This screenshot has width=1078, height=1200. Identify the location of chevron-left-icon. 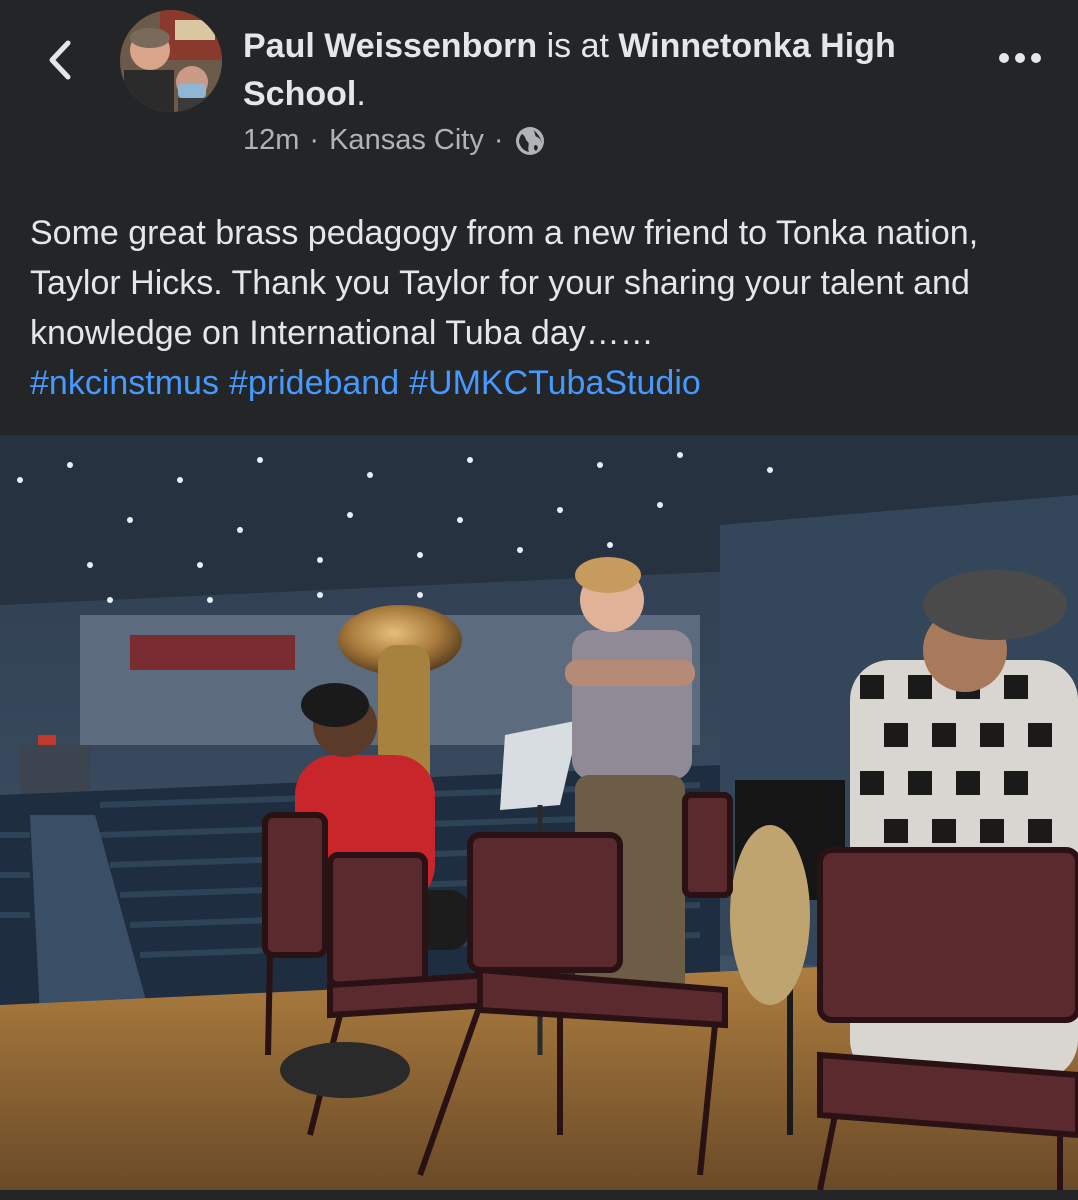
(60, 62).